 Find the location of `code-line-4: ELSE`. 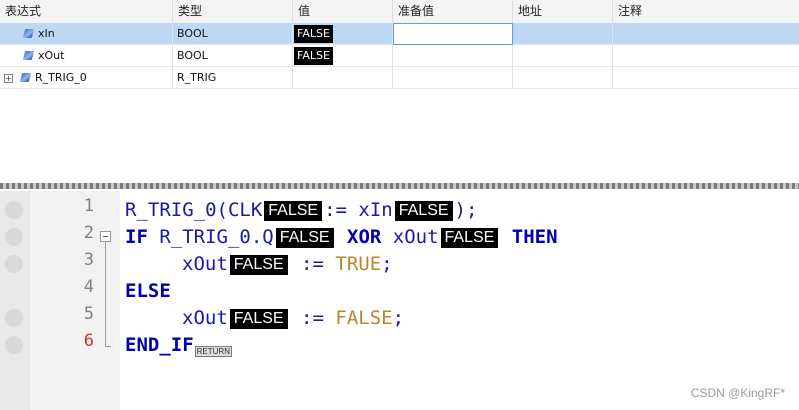

code-line-4: ELSE is located at coordinates (148, 291).